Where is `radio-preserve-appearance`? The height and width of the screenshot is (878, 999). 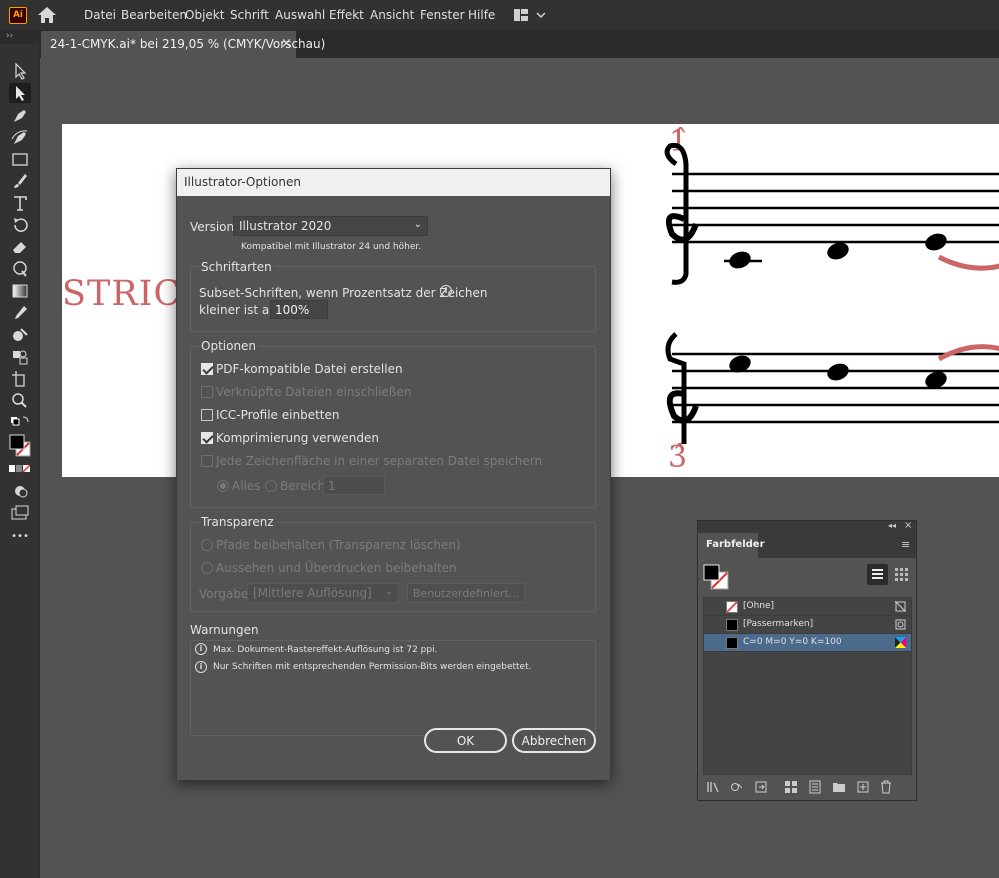
radio-preserve-appearance is located at coordinates (207, 568).